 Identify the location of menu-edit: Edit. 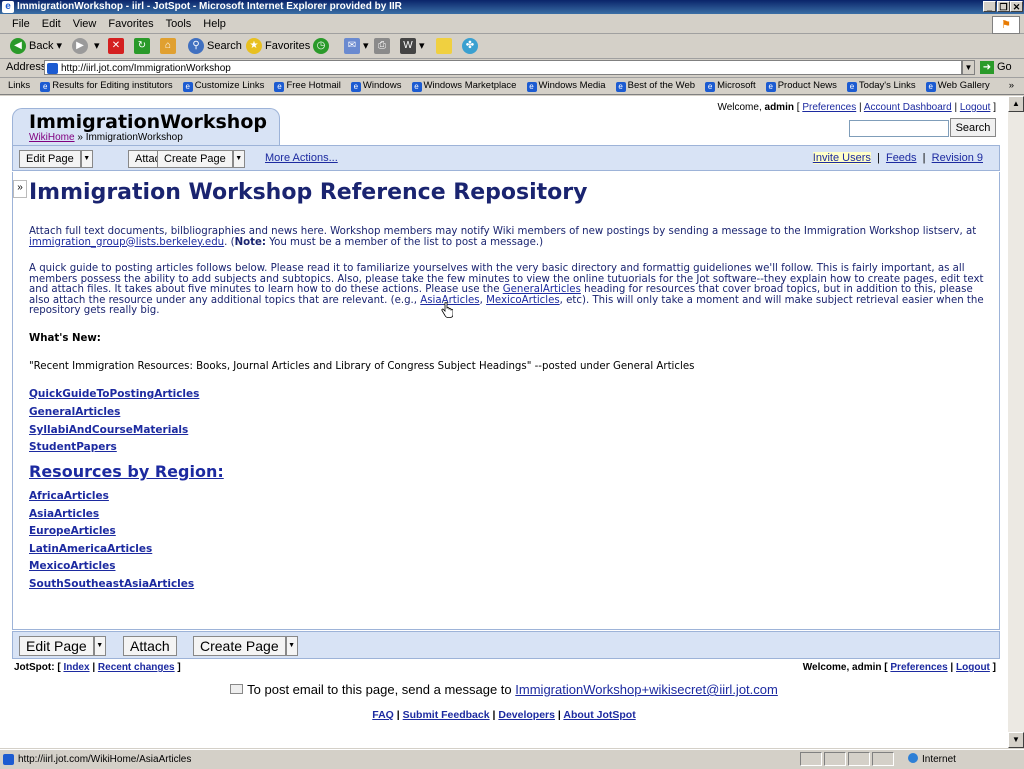
(51, 24).